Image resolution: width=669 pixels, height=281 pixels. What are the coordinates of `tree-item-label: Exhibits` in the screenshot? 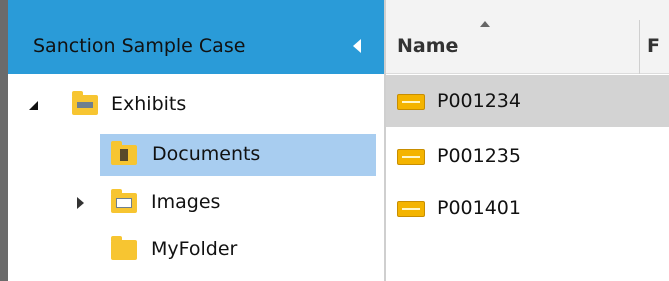 It's located at (149, 104).